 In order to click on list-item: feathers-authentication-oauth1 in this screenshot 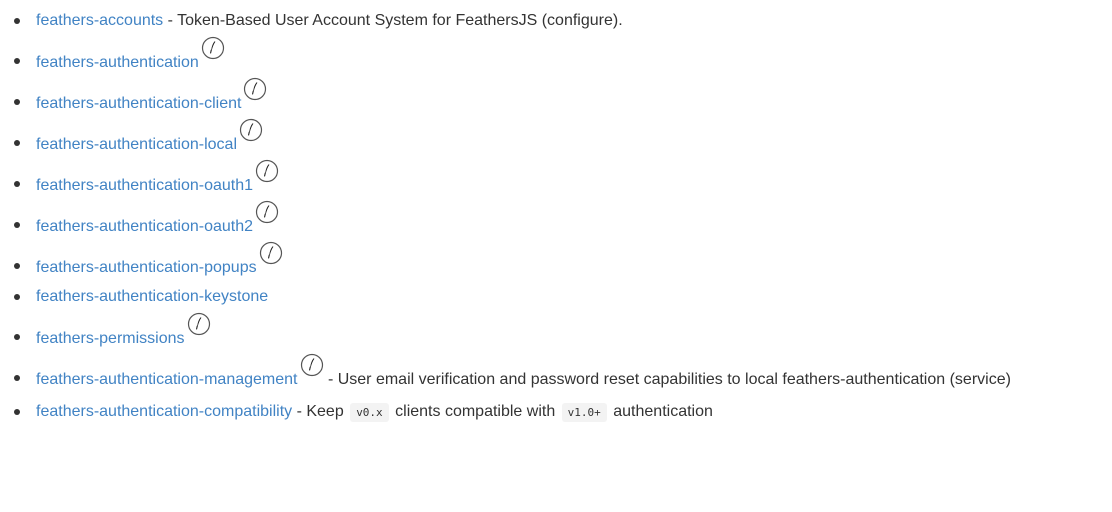, I will do `click(556, 179)`.